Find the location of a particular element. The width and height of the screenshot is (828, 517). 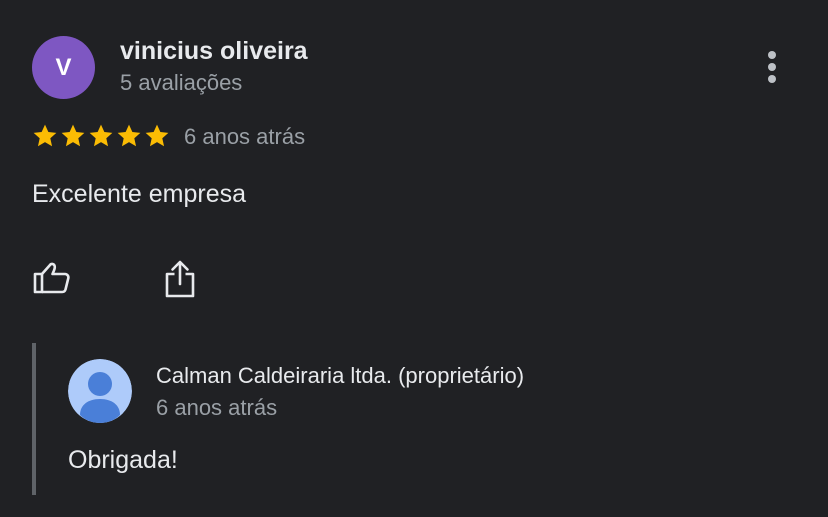

like-button is located at coordinates (53, 278).